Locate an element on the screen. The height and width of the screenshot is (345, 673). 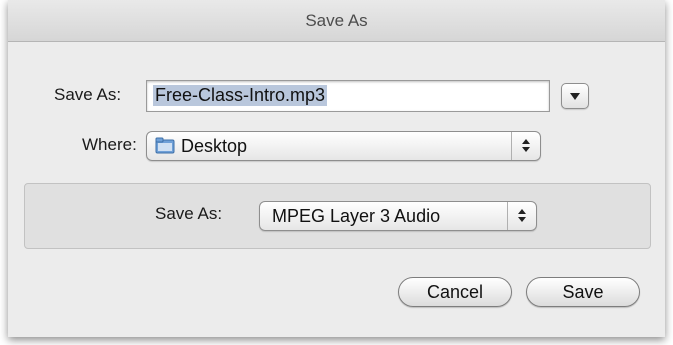
format-popup: MPEG Layer 3 Audio is located at coordinates (398, 216).